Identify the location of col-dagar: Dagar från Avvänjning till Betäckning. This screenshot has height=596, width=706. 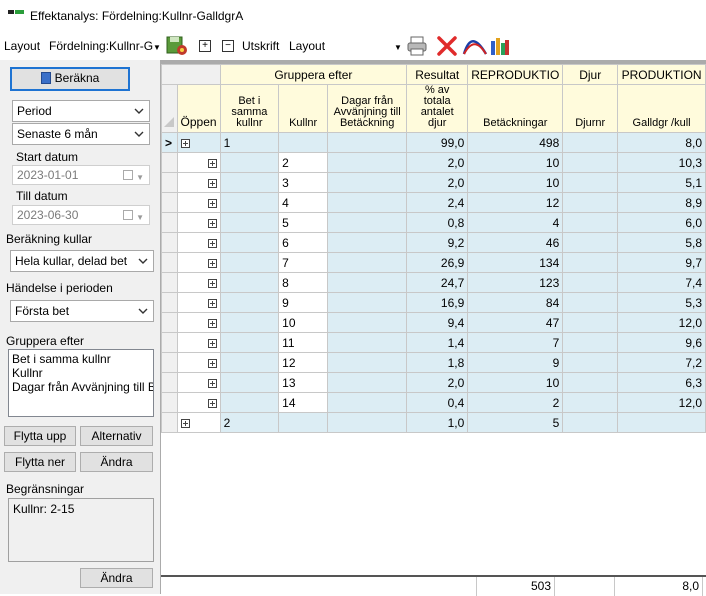
(367, 108).